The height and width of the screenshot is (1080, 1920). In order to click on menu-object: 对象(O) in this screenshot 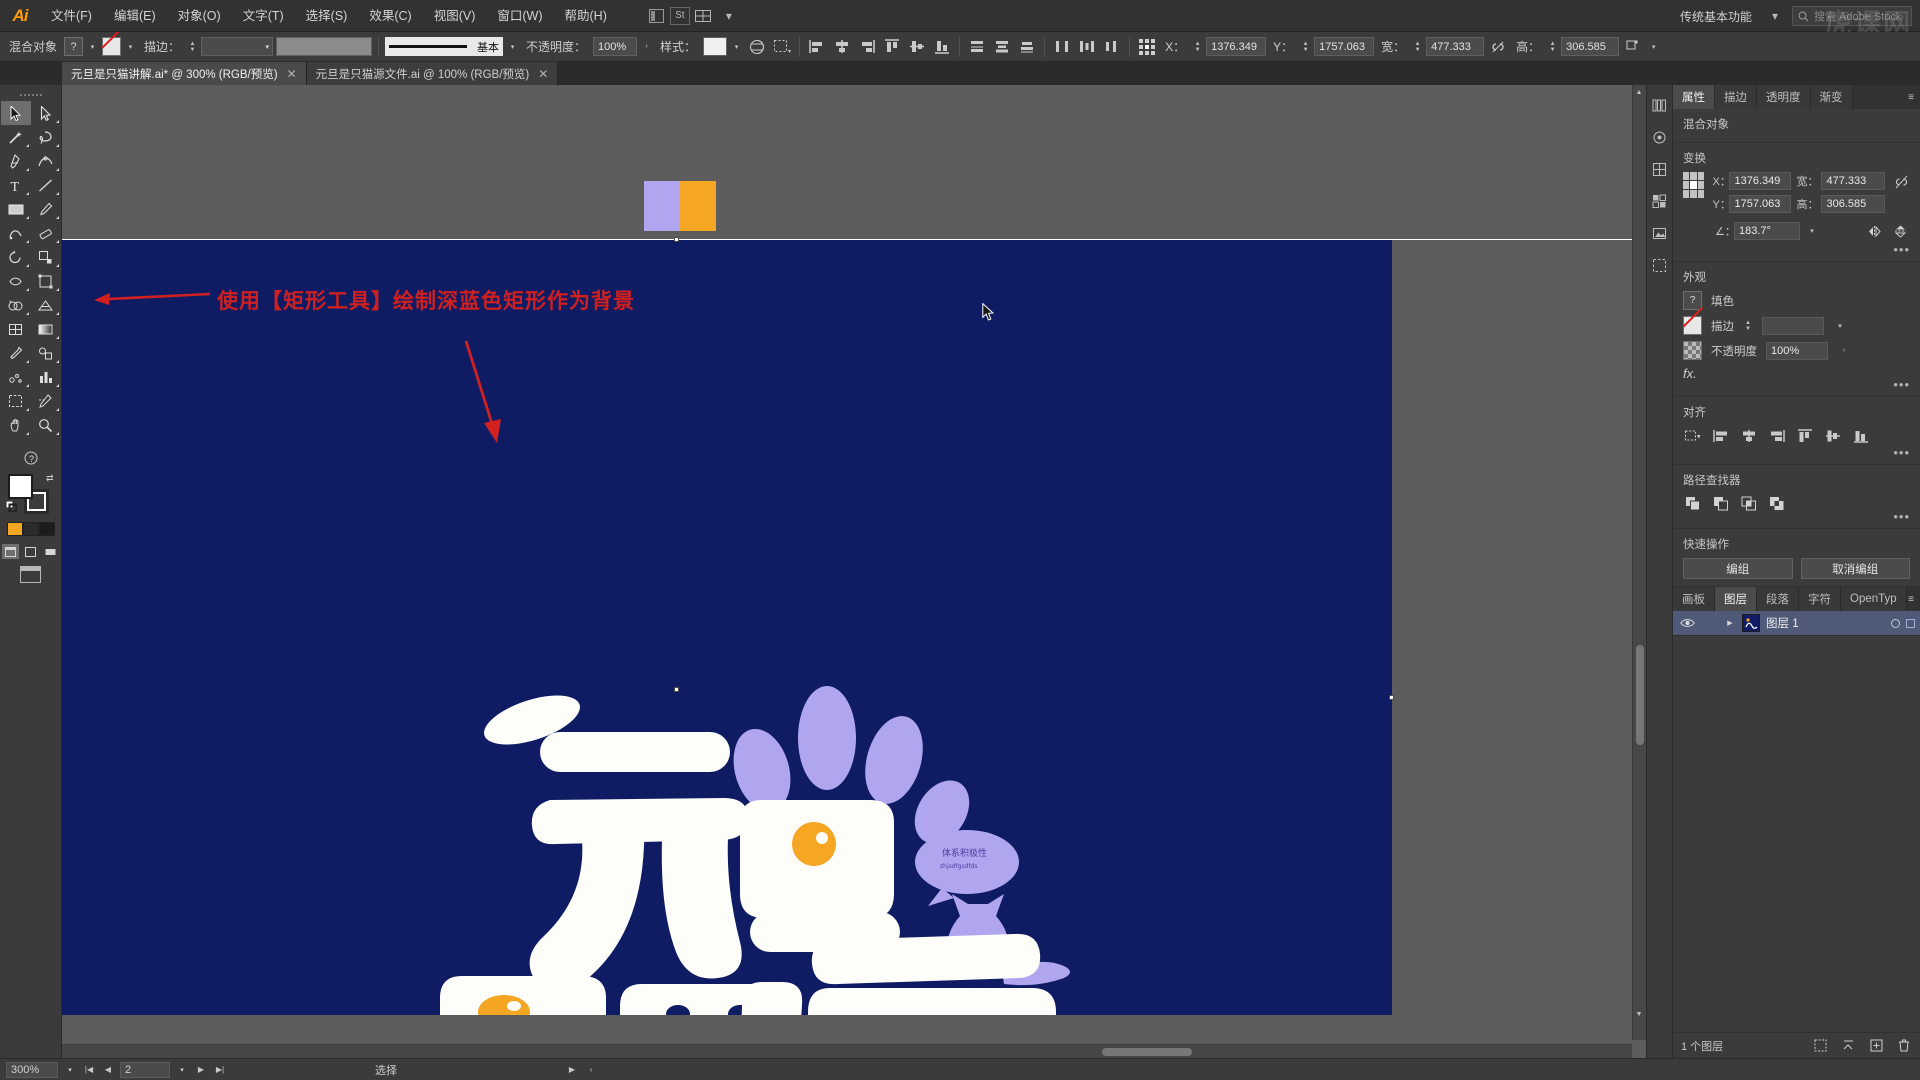, I will do `click(199, 16)`.